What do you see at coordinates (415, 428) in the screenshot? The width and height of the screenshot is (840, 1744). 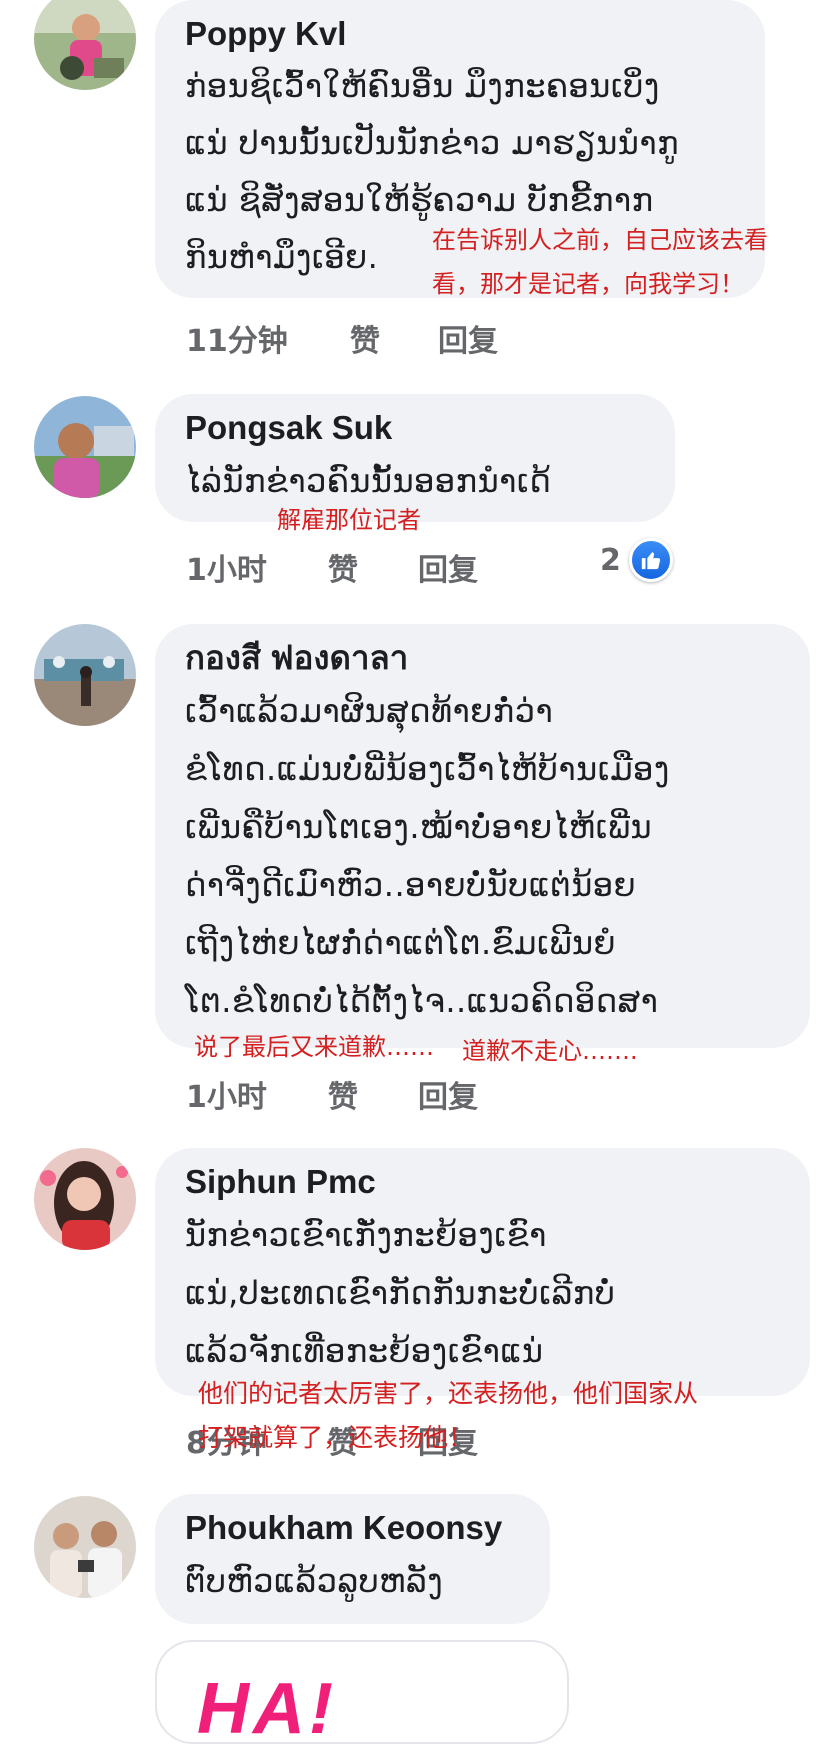 I see `comment-author: Pongsak Suk` at bounding box center [415, 428].